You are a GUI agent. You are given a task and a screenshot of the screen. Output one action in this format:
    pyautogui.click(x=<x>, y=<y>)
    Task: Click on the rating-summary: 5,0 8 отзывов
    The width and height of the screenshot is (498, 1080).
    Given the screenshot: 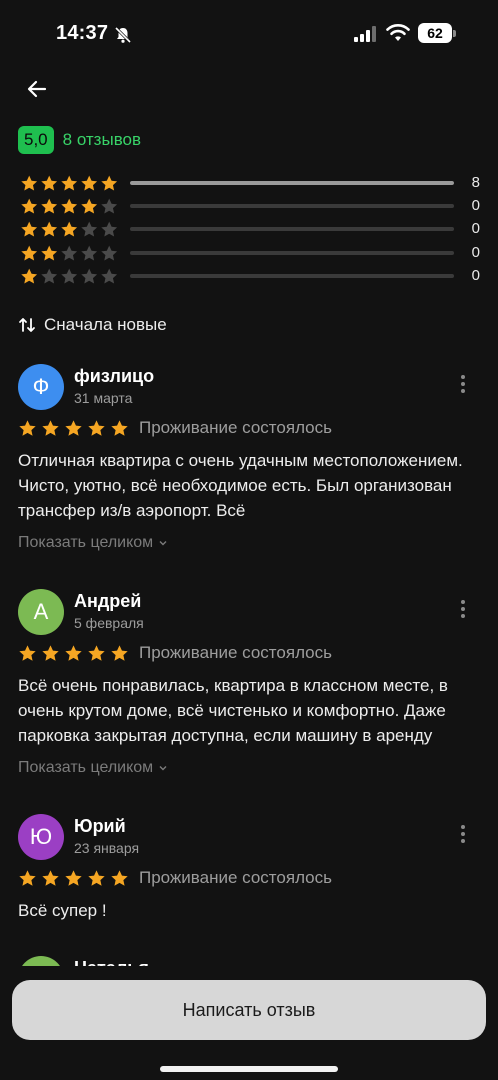 What is the action you would take?
    pyautogui.click(x=79, y=140)
    